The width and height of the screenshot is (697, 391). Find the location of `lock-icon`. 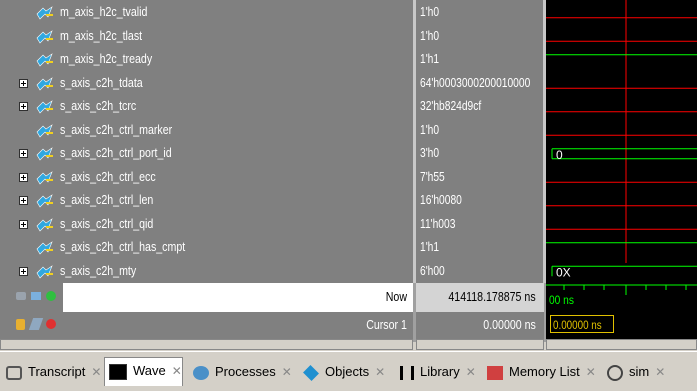

lock-icon is located at coordinates (20, 324).